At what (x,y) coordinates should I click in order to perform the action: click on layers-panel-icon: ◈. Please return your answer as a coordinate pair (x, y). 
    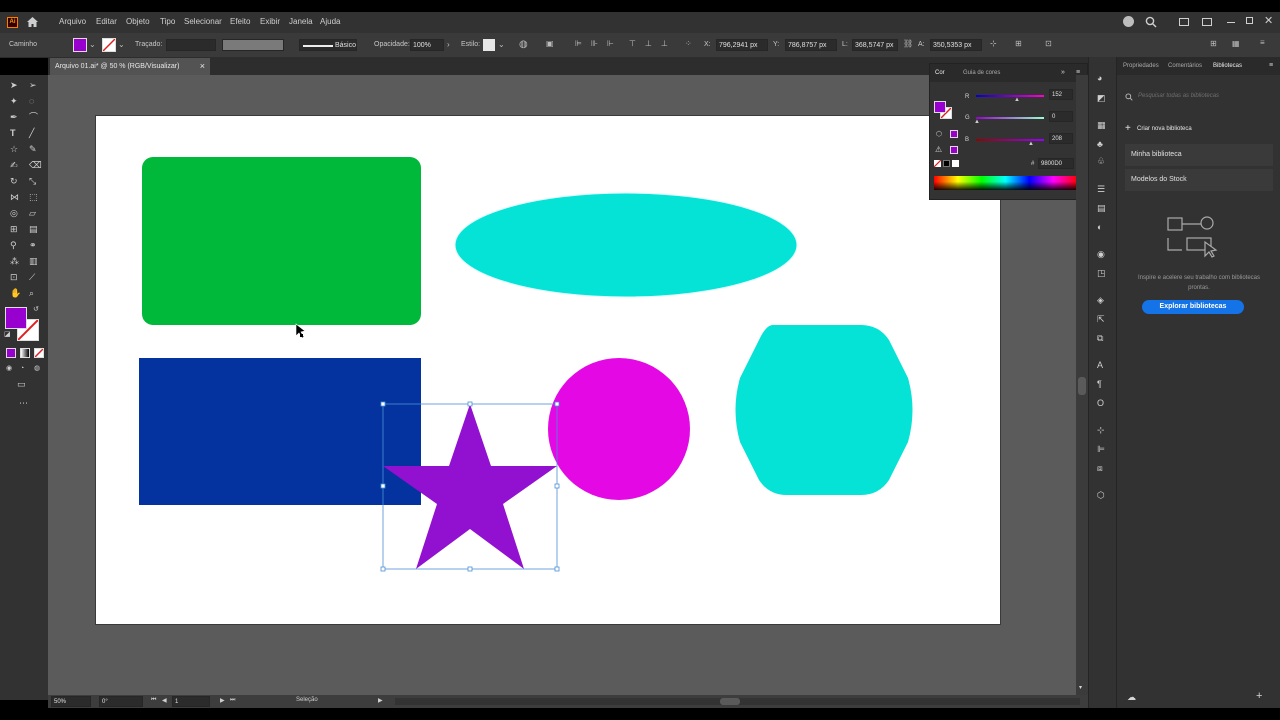
    Looking at the image, I should click on (1100, 300).